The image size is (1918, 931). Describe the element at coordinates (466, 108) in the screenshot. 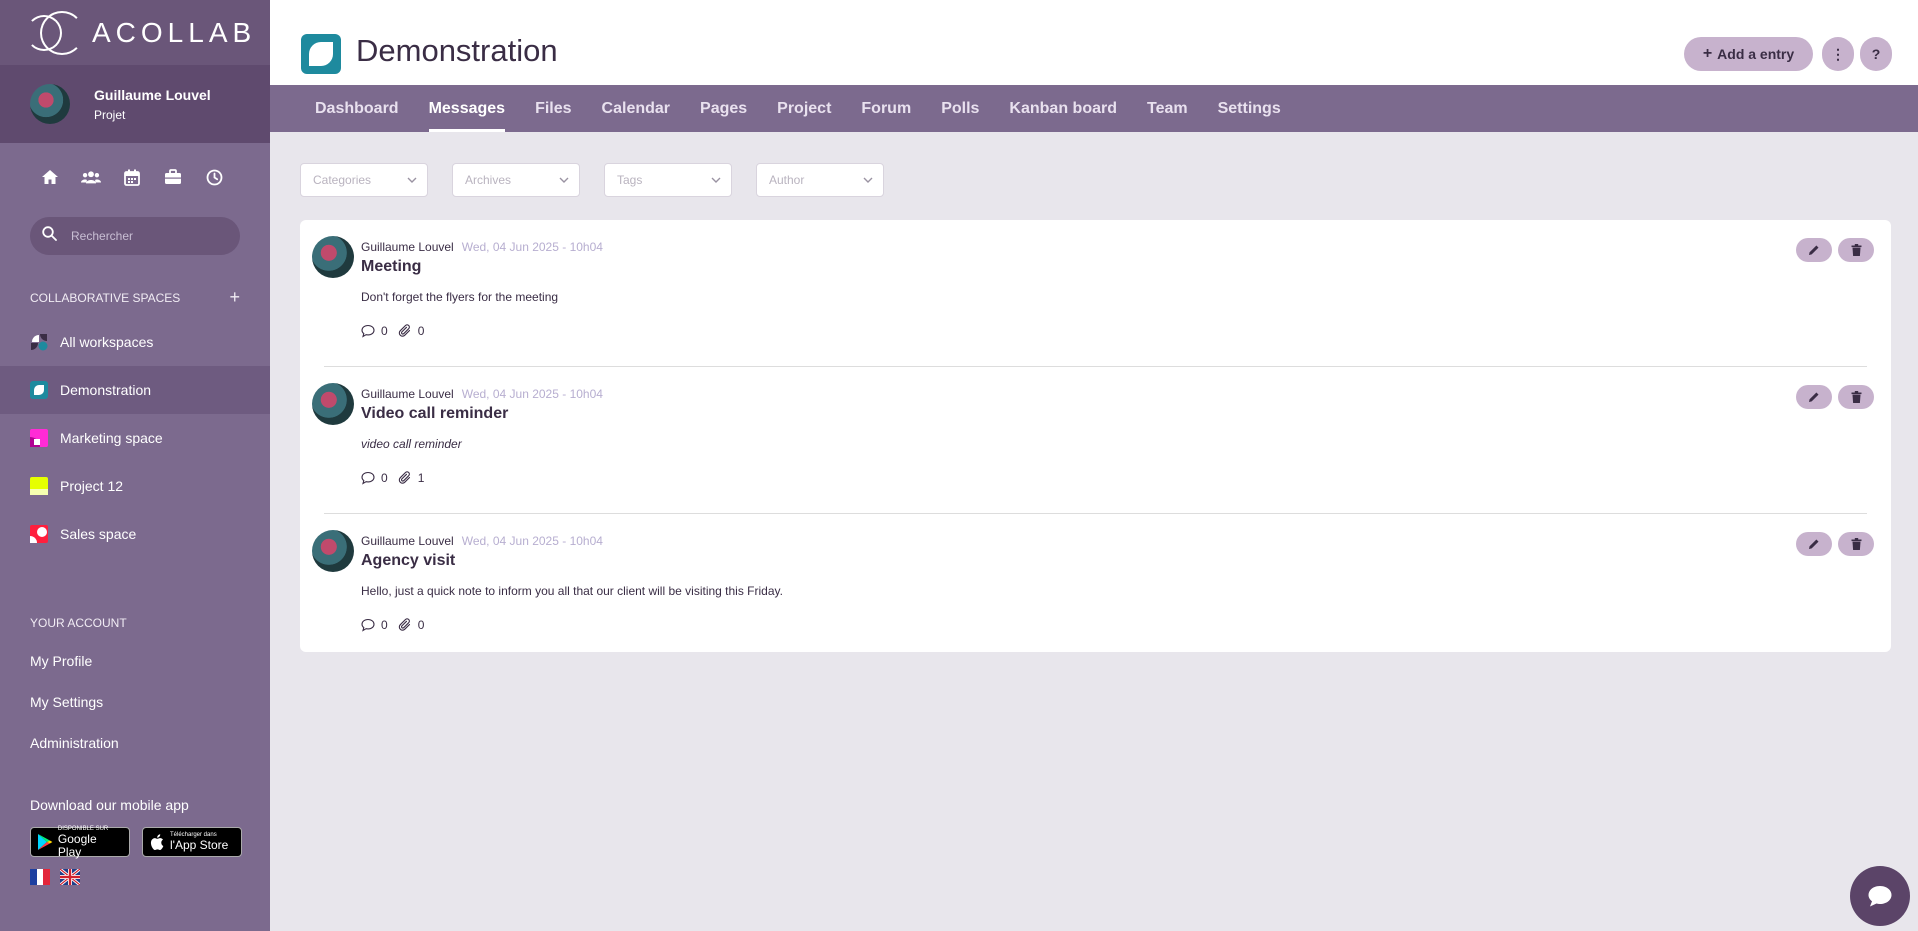

I see `tab-messages: Messages` at that location.